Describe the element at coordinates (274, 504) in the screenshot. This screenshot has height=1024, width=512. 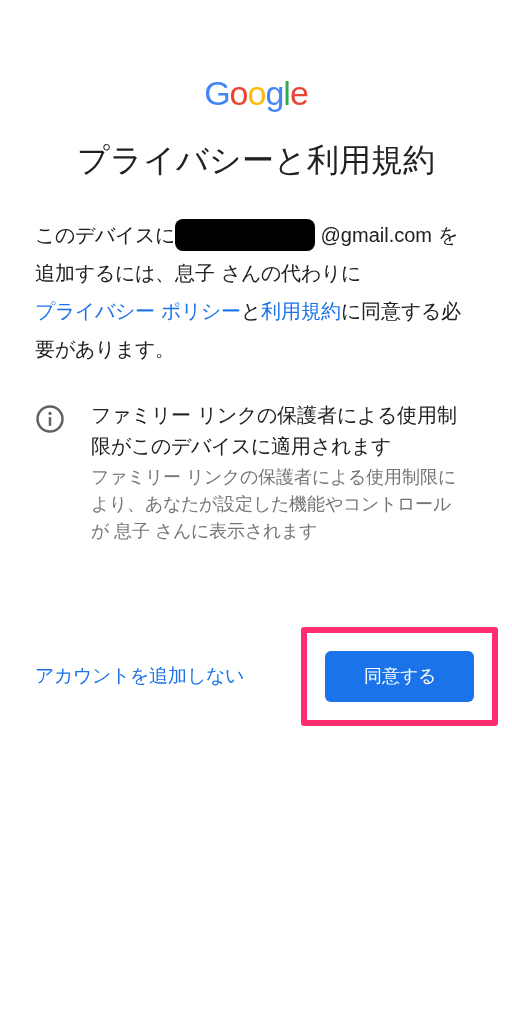
I see `notice-detail: ファミリー リンクの保護者による使用制限により、あなたが設定した機能やコントロールが 息子 さんに表示されます` at that location.